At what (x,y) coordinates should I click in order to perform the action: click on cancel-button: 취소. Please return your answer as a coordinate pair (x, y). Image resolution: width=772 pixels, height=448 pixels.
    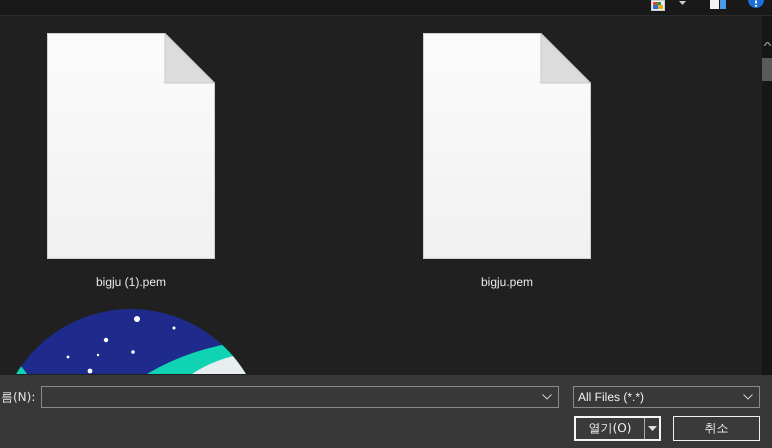
    Looking at the image, I should click on (716, 428).